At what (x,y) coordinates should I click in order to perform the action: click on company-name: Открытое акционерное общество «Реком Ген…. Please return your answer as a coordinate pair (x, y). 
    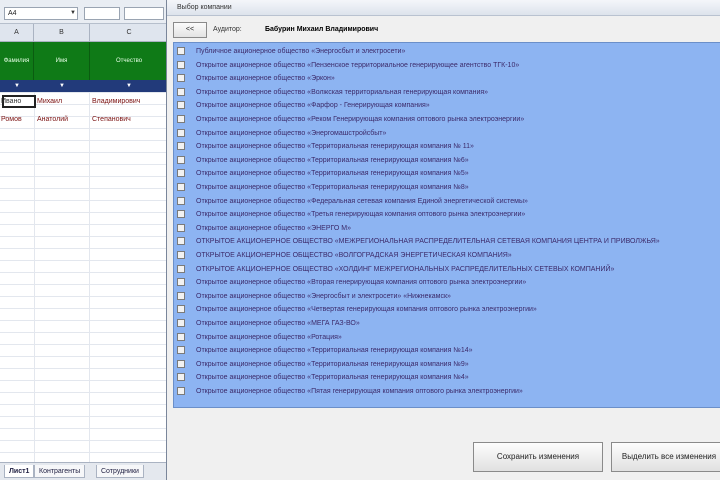
    Looking at the image, I should click on (360, 119).